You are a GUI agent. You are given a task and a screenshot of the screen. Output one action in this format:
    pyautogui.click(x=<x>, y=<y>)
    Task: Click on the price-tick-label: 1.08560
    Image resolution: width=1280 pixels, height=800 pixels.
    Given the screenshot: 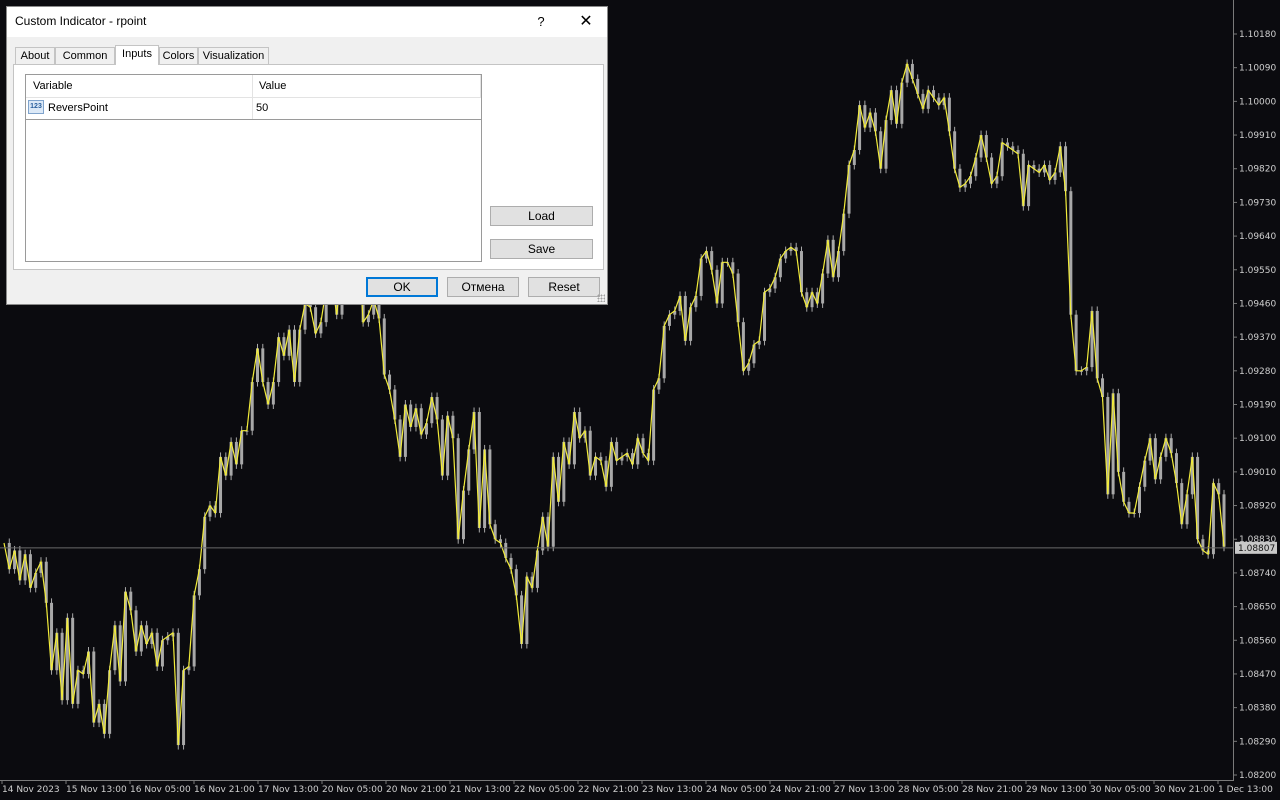 What is the action you would take?
    pyautogui.click(x=1257, y=641)
    